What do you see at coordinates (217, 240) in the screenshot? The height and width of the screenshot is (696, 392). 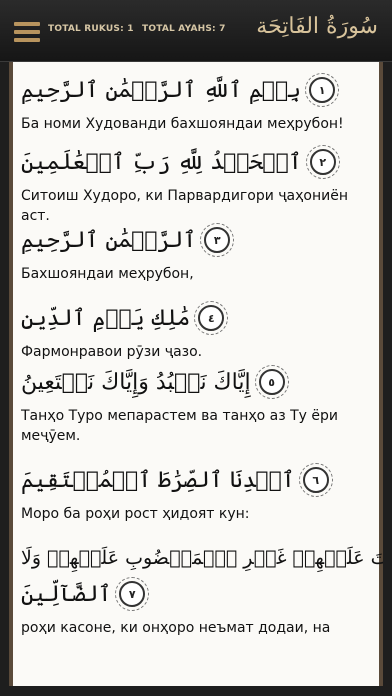 I see `ayah-number-badge: ٣` at bounding box center [217, 240].